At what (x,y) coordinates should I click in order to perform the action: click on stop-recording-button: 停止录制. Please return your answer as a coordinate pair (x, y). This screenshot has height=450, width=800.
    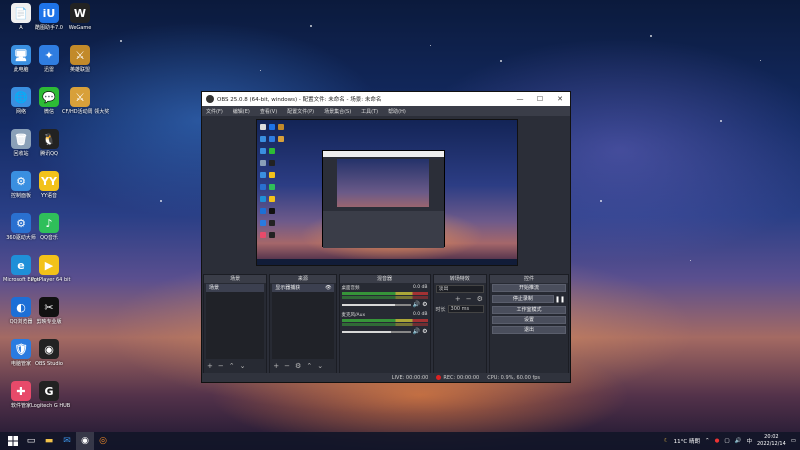
    Looking at the image, I should click on (522, 299).